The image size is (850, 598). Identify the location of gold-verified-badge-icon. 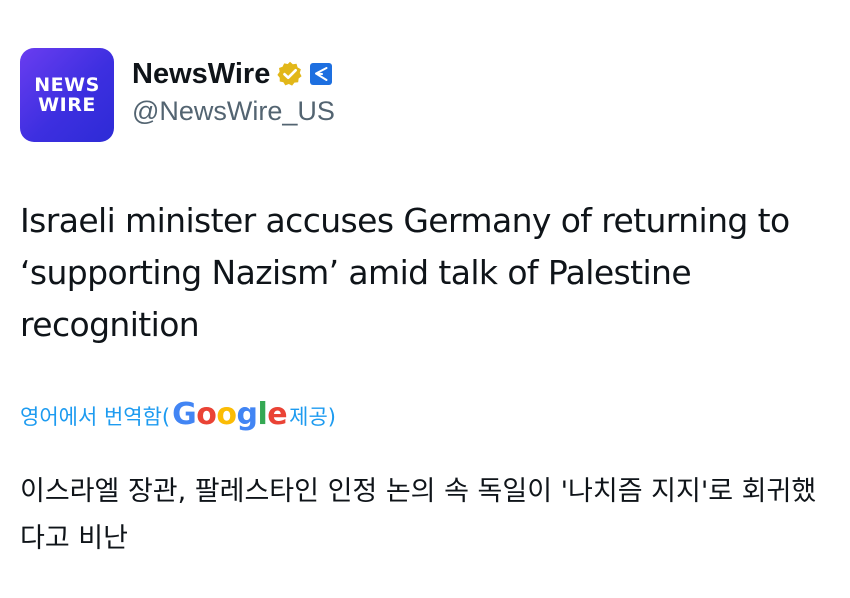
(290, 74).